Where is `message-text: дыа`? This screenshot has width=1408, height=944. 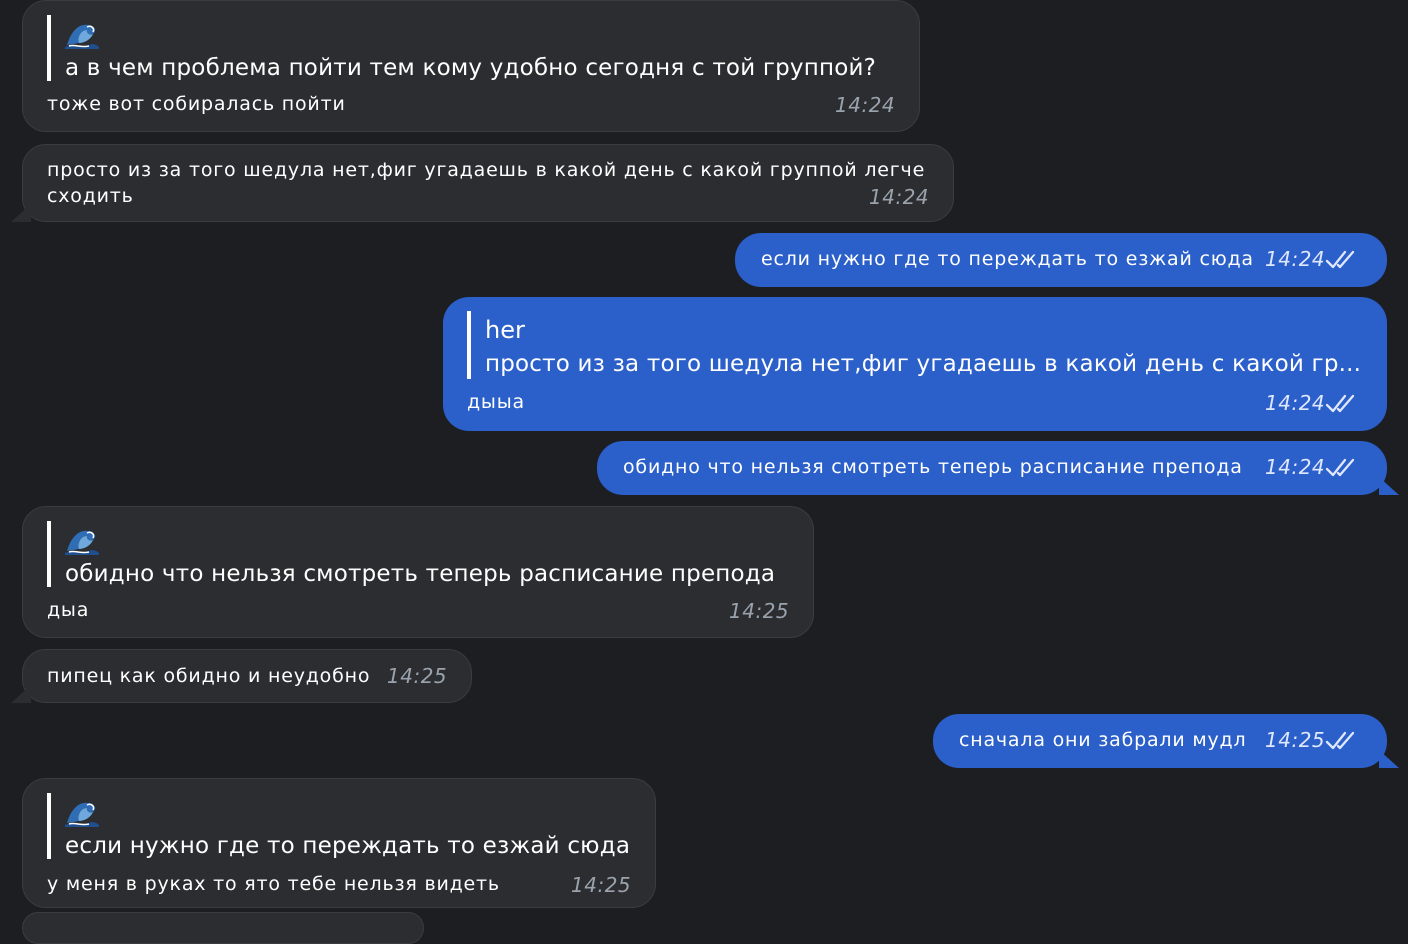 message-text: дыа is located at coordinates (68, 610).